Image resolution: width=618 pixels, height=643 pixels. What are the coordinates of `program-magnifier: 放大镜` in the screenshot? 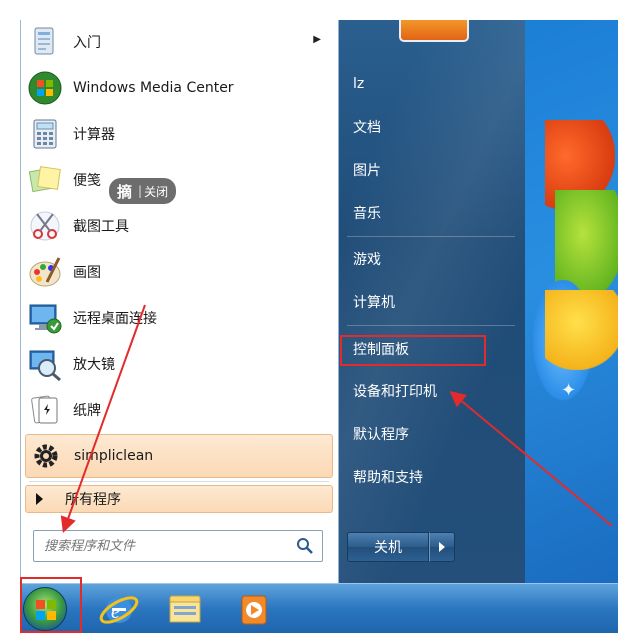 It's located at (179, 364).